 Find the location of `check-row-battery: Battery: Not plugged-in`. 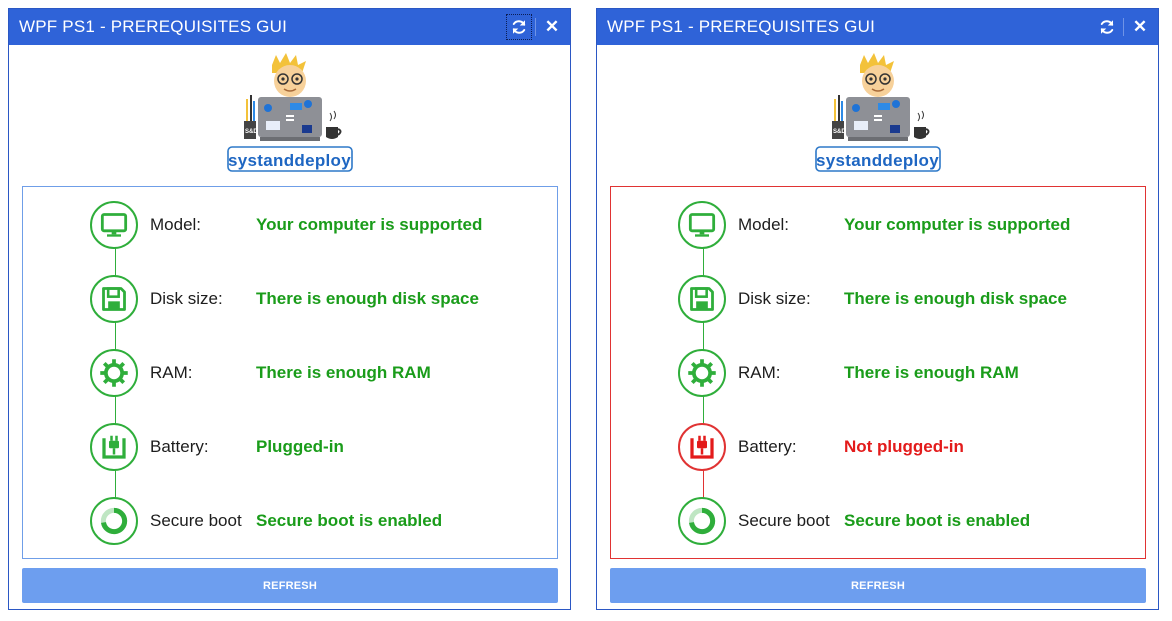

check-row-battery: Battery: Not plugged-in is located at coordinates (821, 447).